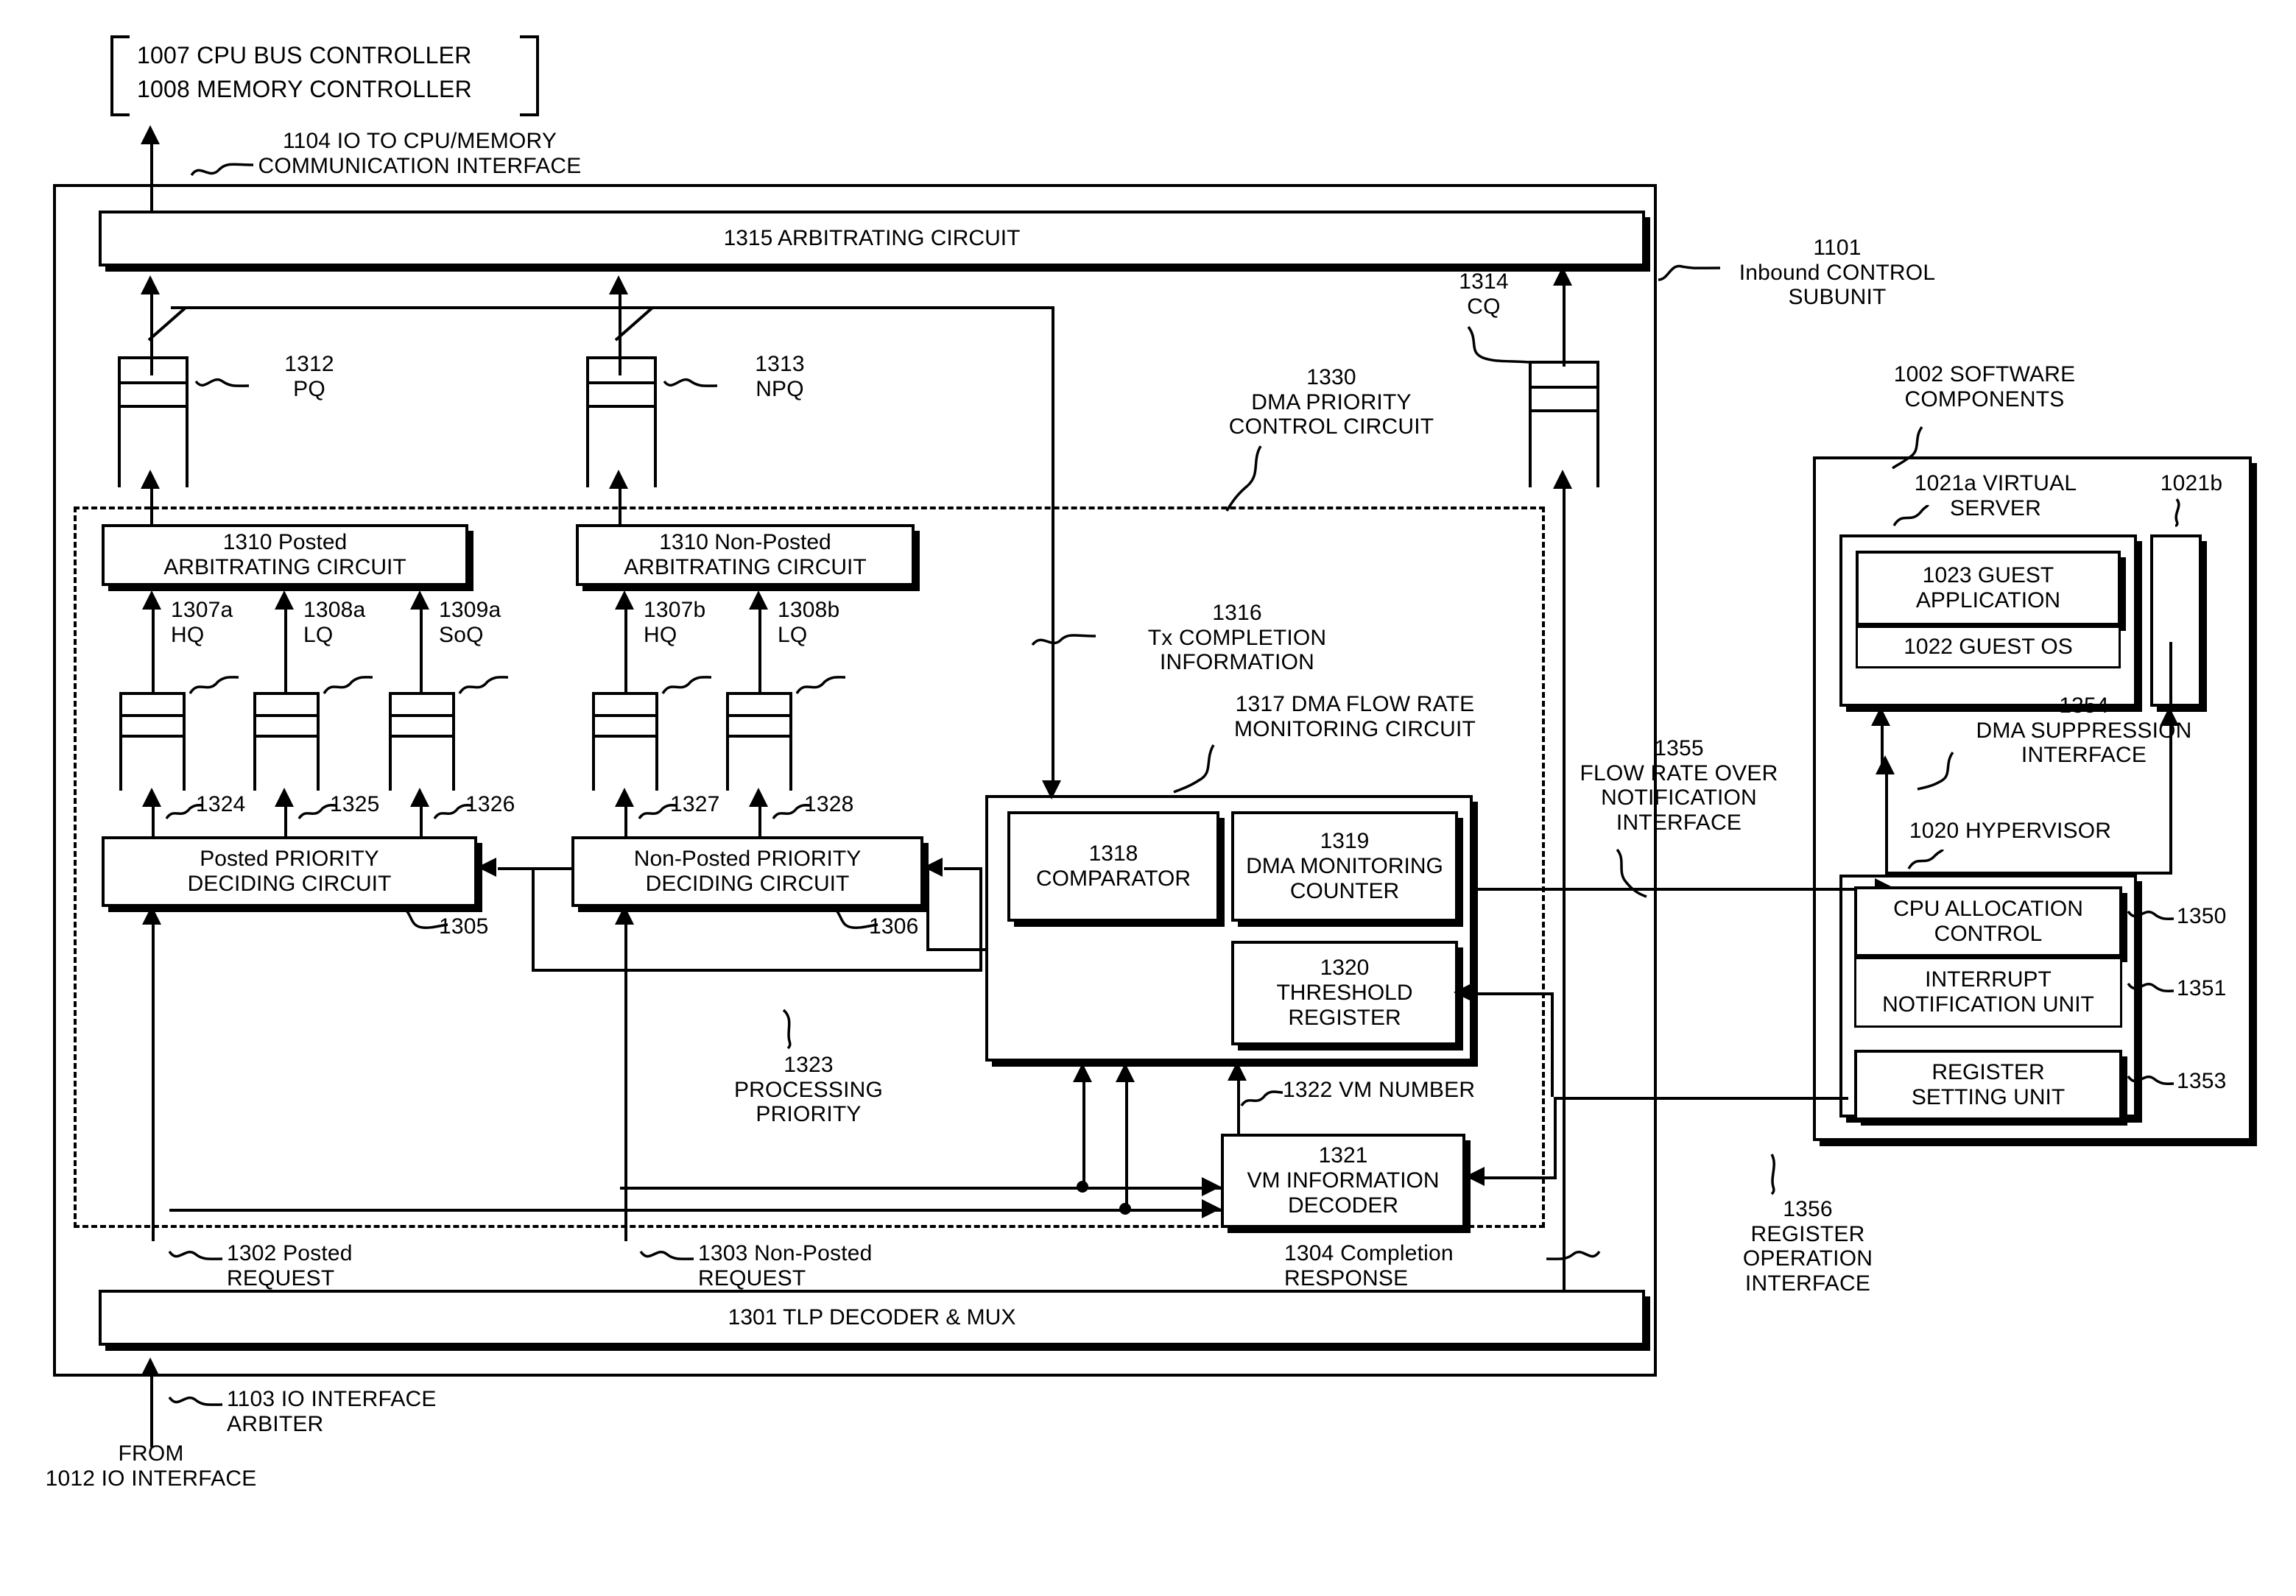  What do you see at coordinates (151, 915) in the screenshot?
I see `arrow-posted-req-up` at bounding box center [151, 915].